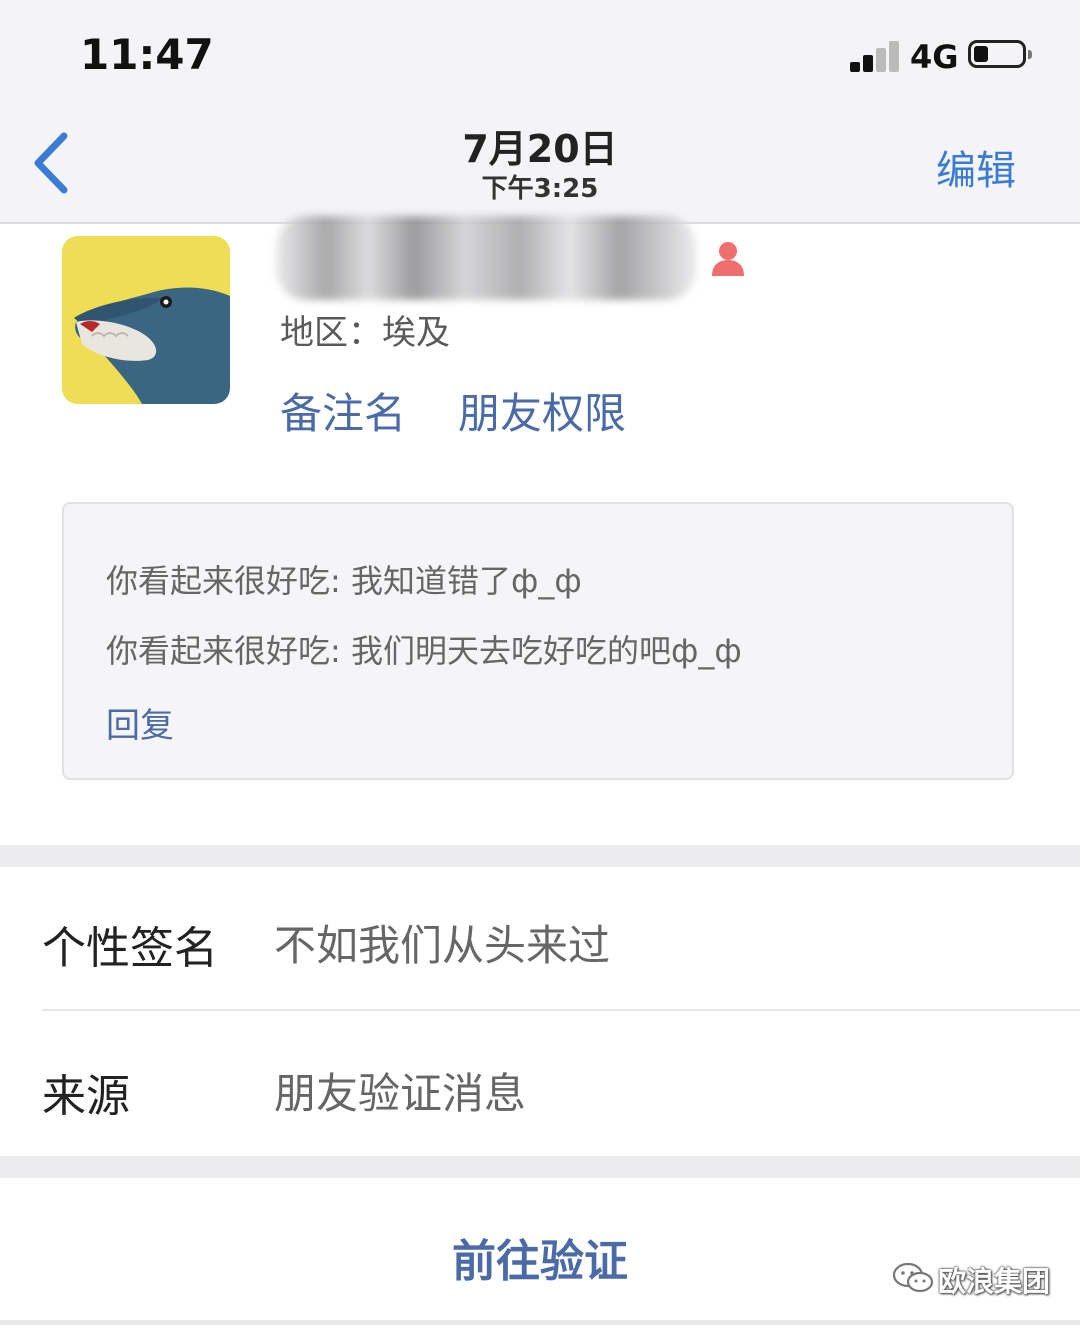 The width and height of the screenshot is (1080, 1325). What do you see at coordinates (486, 258) in the screenshot?
I see `nickname-redacted` at bounding box center [486, 258].